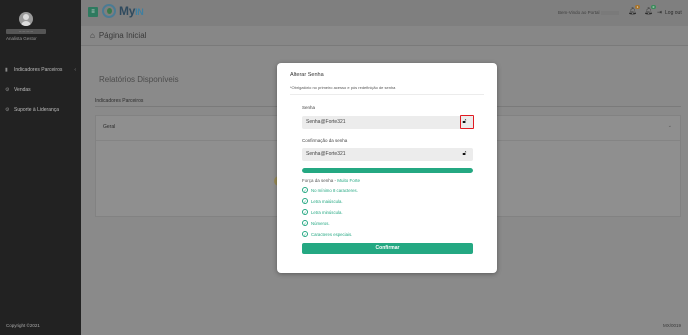 Image resolution: width=688 pixels, height=335 pixels. I want to click on confirm-button: Confirmar, so click(387, 248).